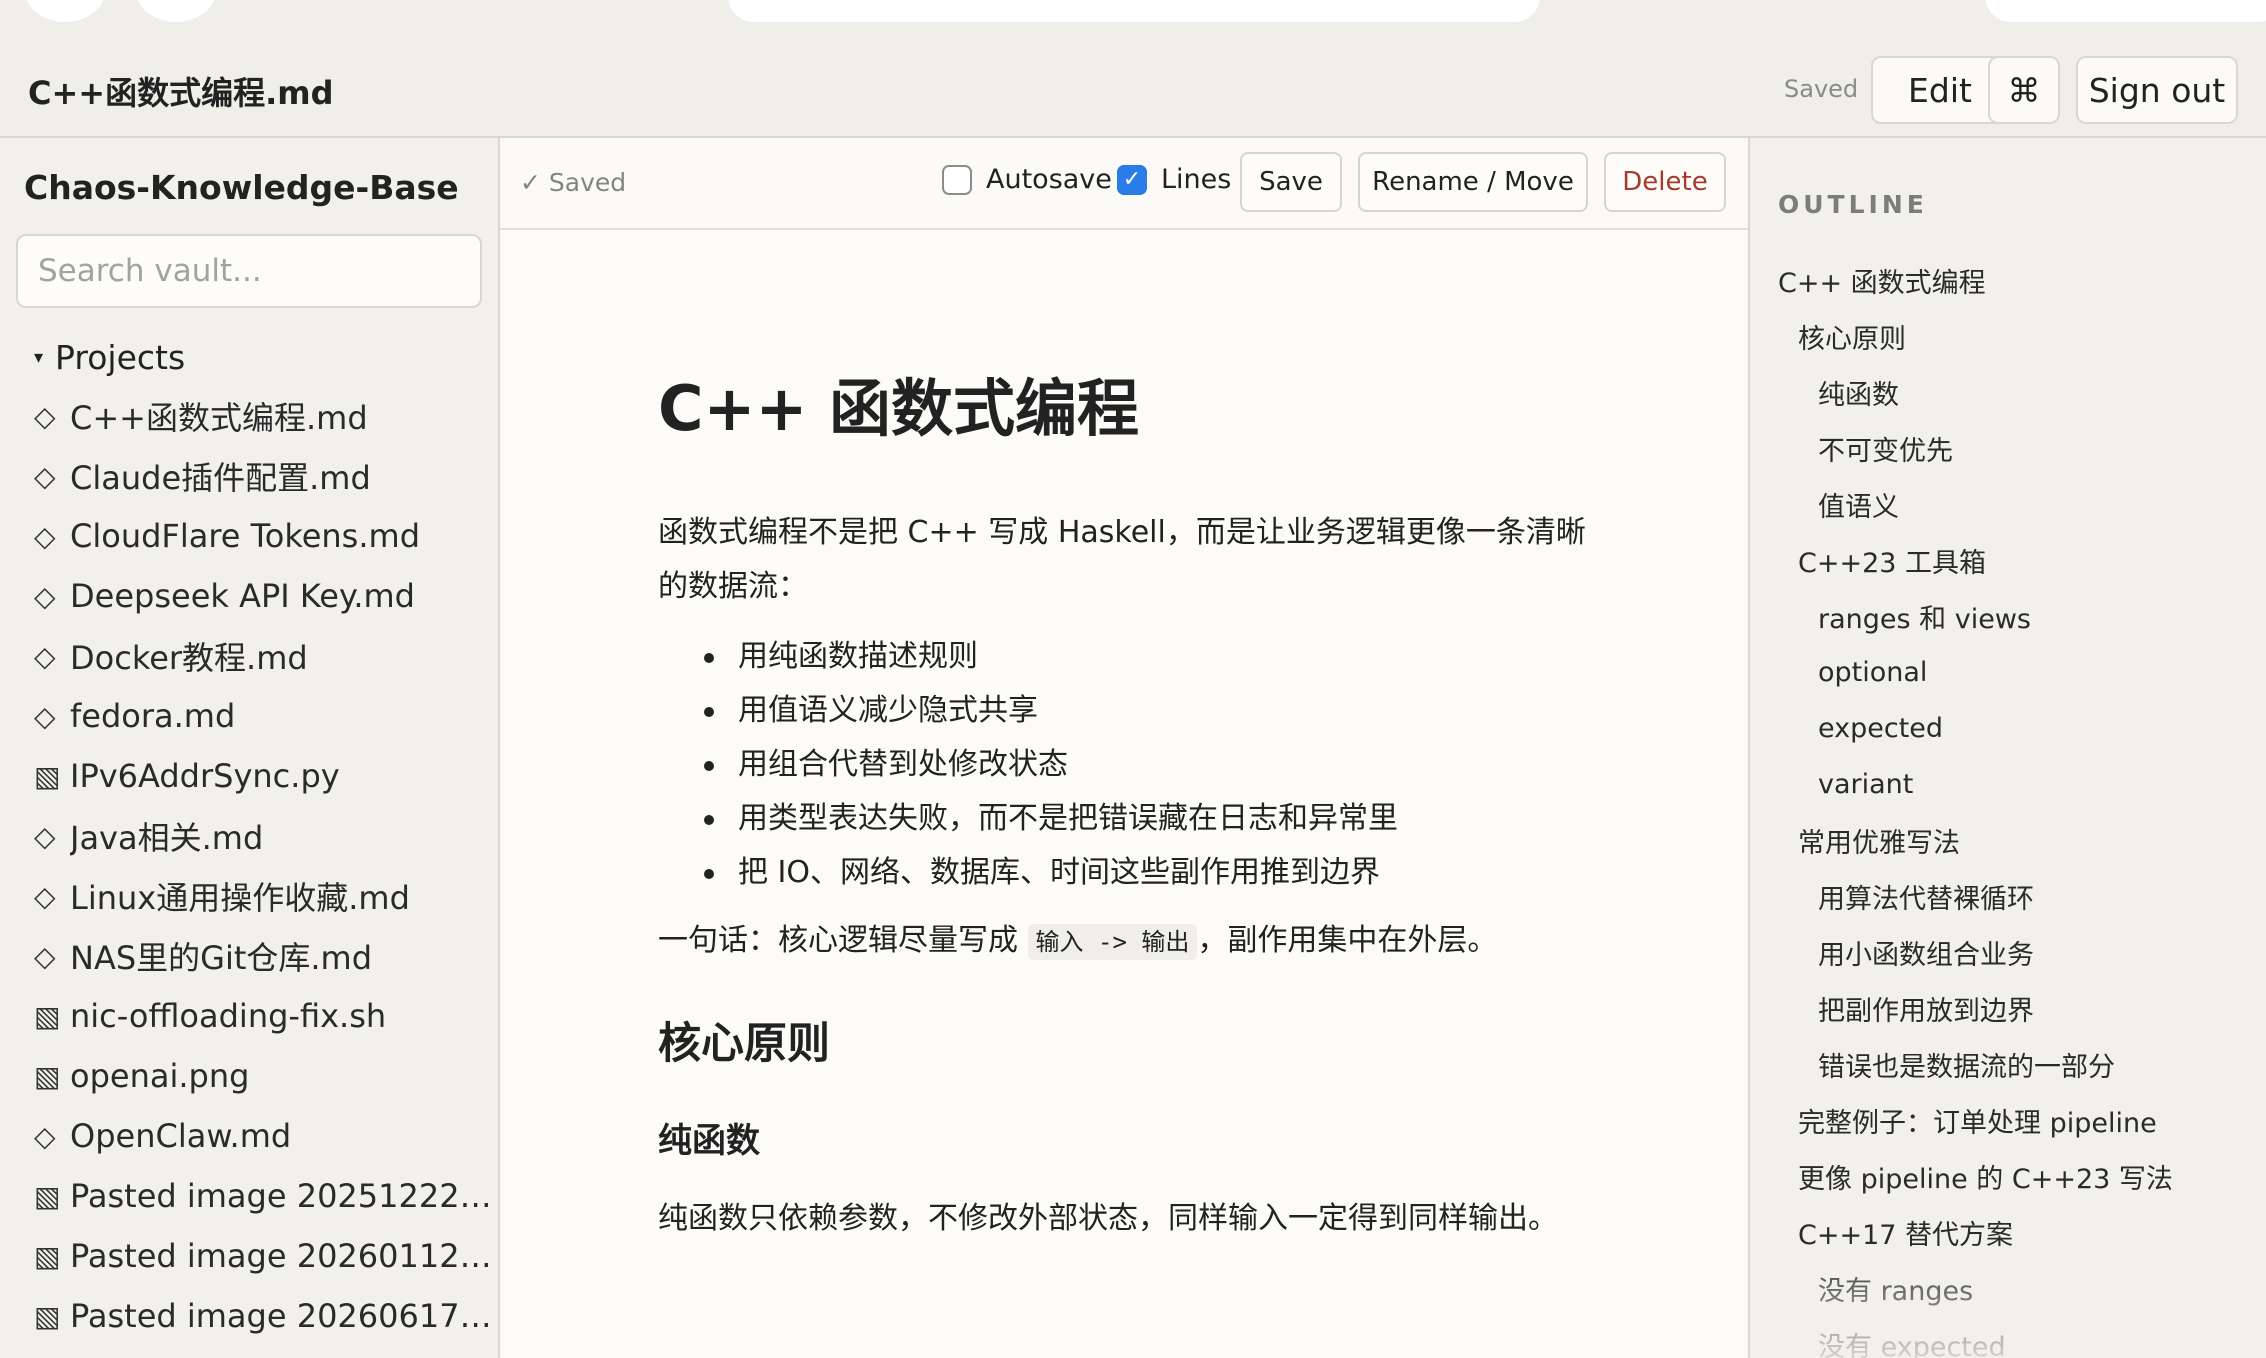  Describe the element at coordinates (39, 357) in the screenshot. I see `caret-down-icon: ▾` at that location.